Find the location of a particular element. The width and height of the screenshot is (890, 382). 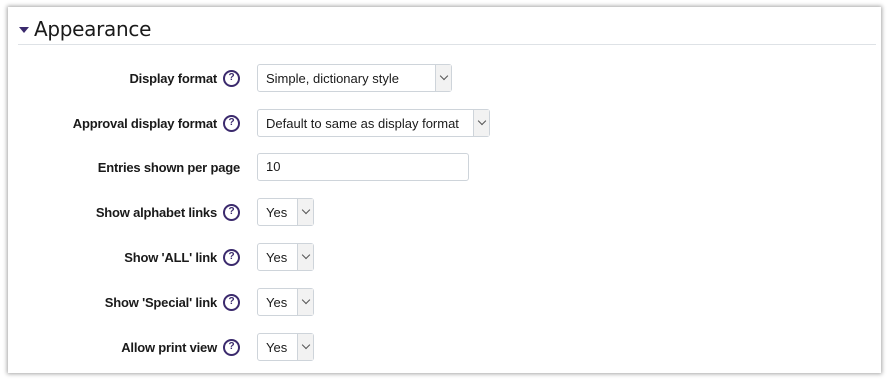

display-format-select: Simple, dictionary style is located at coordinates (354, 78).